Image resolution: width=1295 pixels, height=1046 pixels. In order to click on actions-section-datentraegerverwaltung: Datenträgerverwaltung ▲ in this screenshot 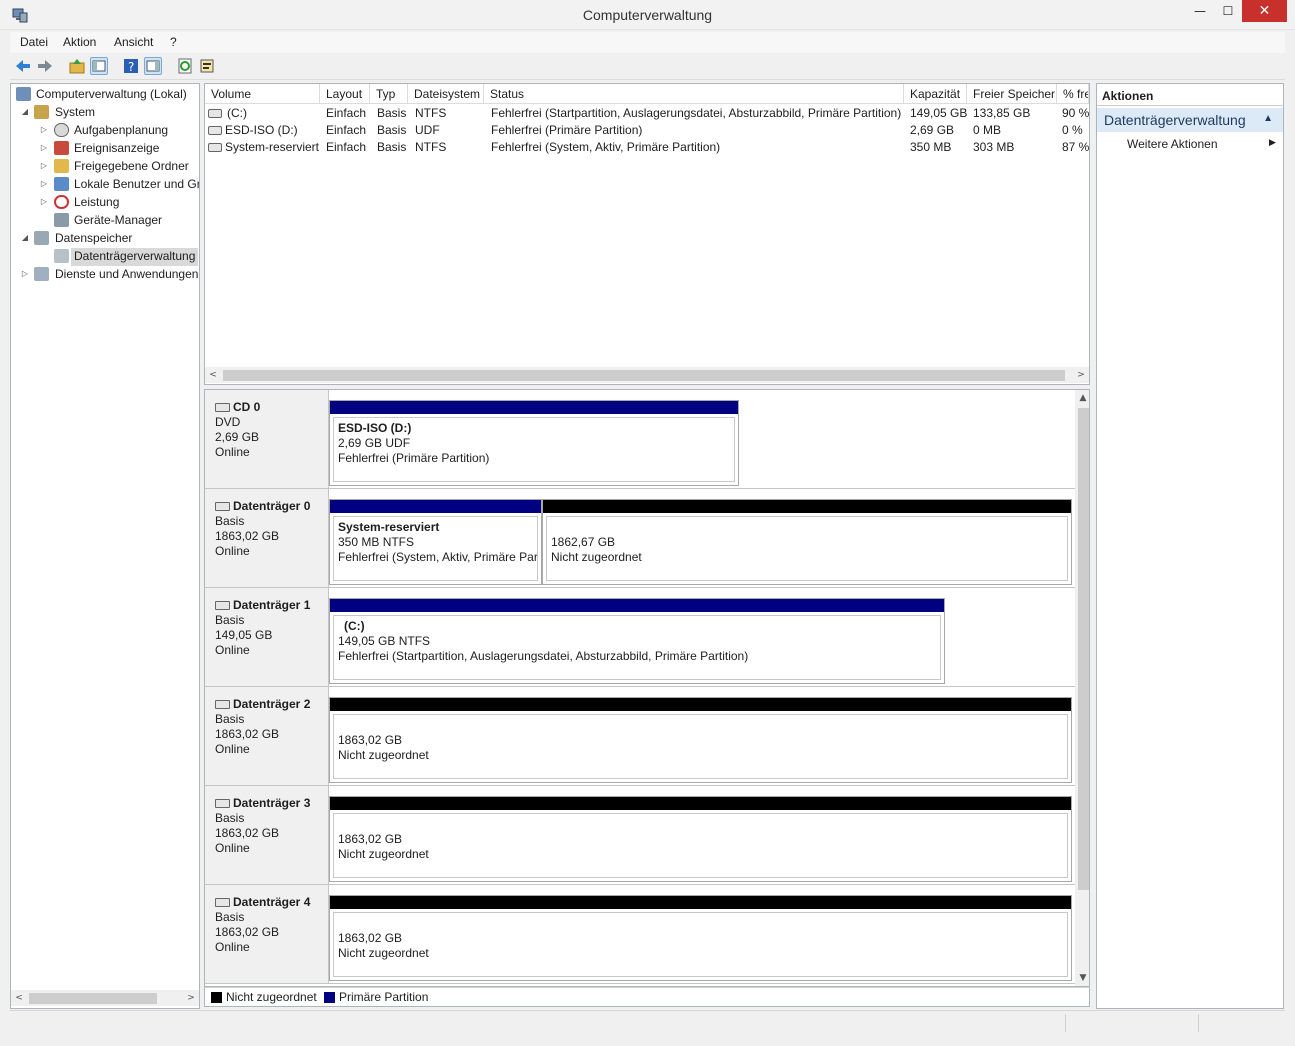, I will do `click(1190, 120)`.